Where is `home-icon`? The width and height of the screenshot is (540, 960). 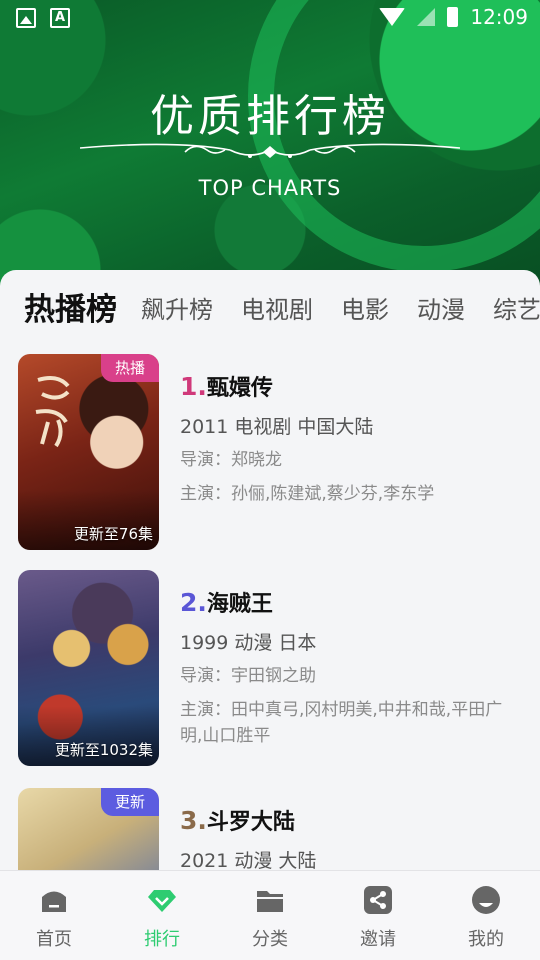
home-icon is located at coordinates (54, 901).